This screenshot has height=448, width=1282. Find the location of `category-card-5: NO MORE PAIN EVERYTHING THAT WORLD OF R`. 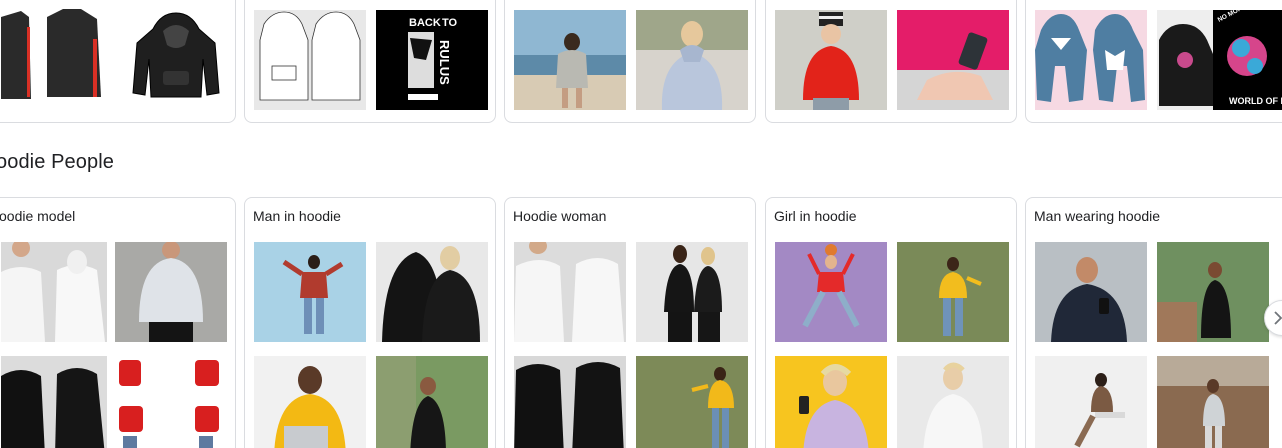

category-card-5: NO MORE PAIN EVERYTHING THAT WORLD OF R is located at coordinates (1153, 61).